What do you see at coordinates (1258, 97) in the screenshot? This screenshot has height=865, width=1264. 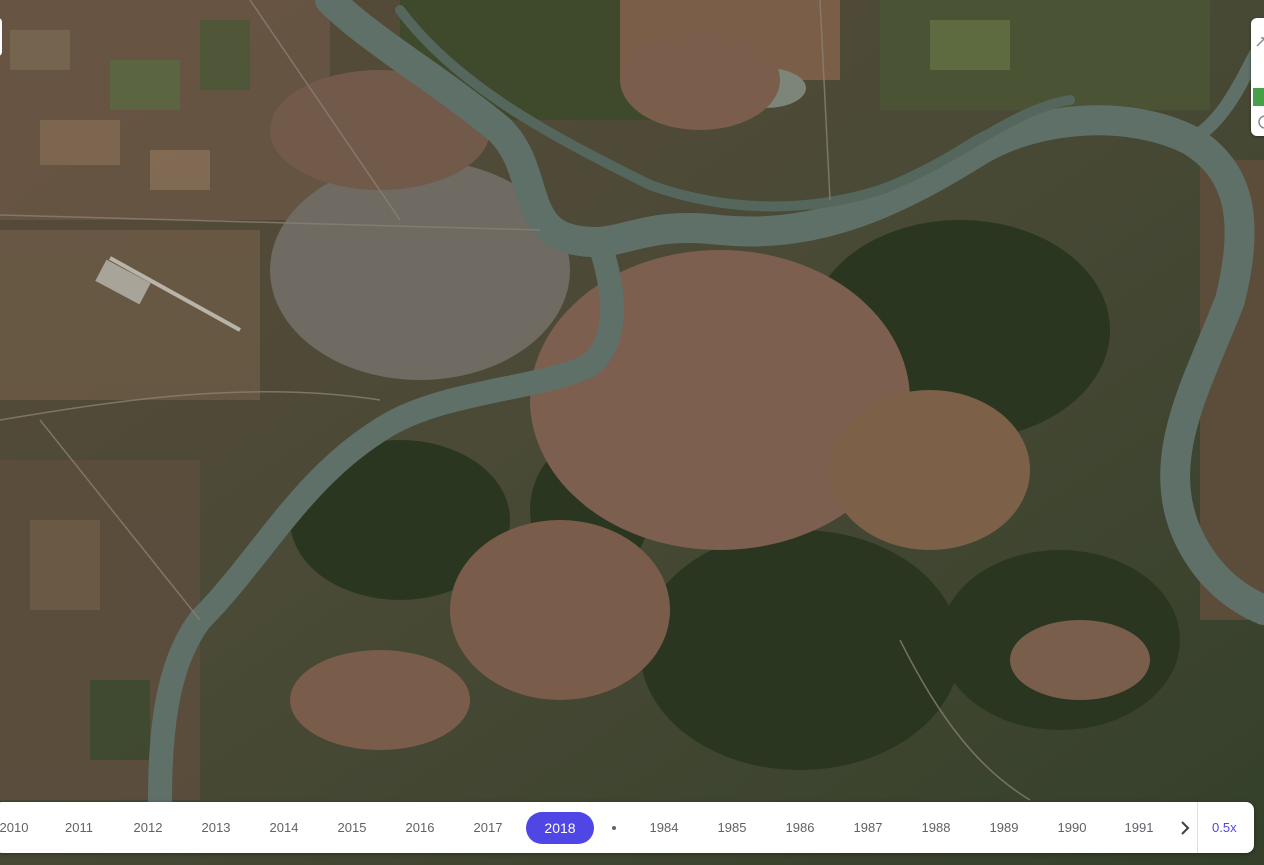 I see `layers-icon` at bounding box center [1258, 97].